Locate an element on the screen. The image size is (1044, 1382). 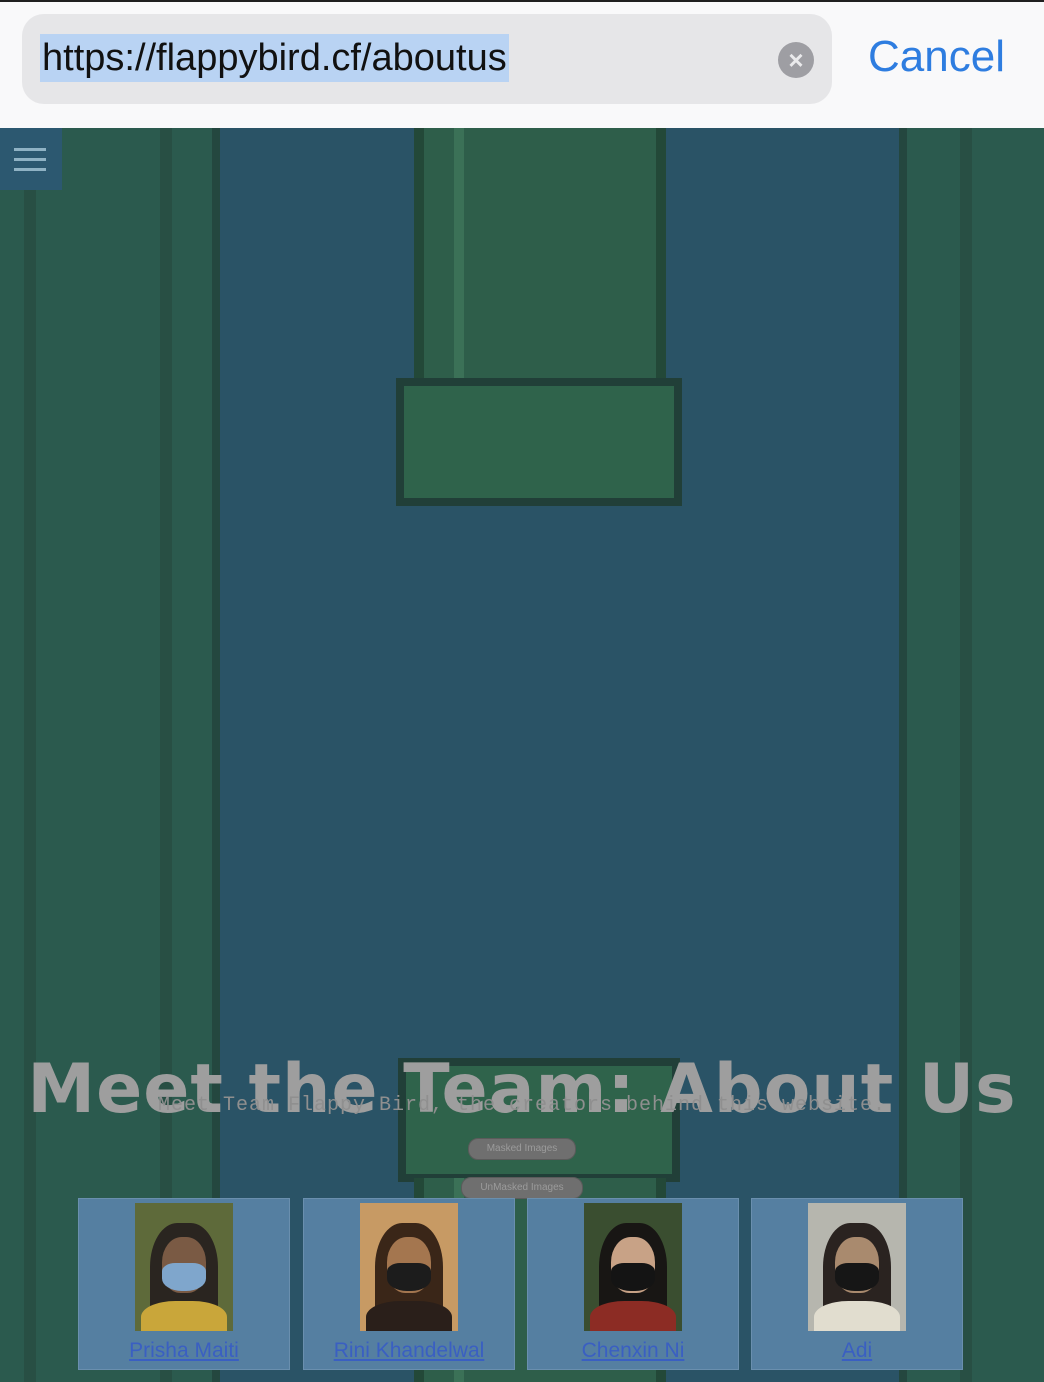
unmasked-images-button: UnMasked Images is located at coordinates (522, 1188).